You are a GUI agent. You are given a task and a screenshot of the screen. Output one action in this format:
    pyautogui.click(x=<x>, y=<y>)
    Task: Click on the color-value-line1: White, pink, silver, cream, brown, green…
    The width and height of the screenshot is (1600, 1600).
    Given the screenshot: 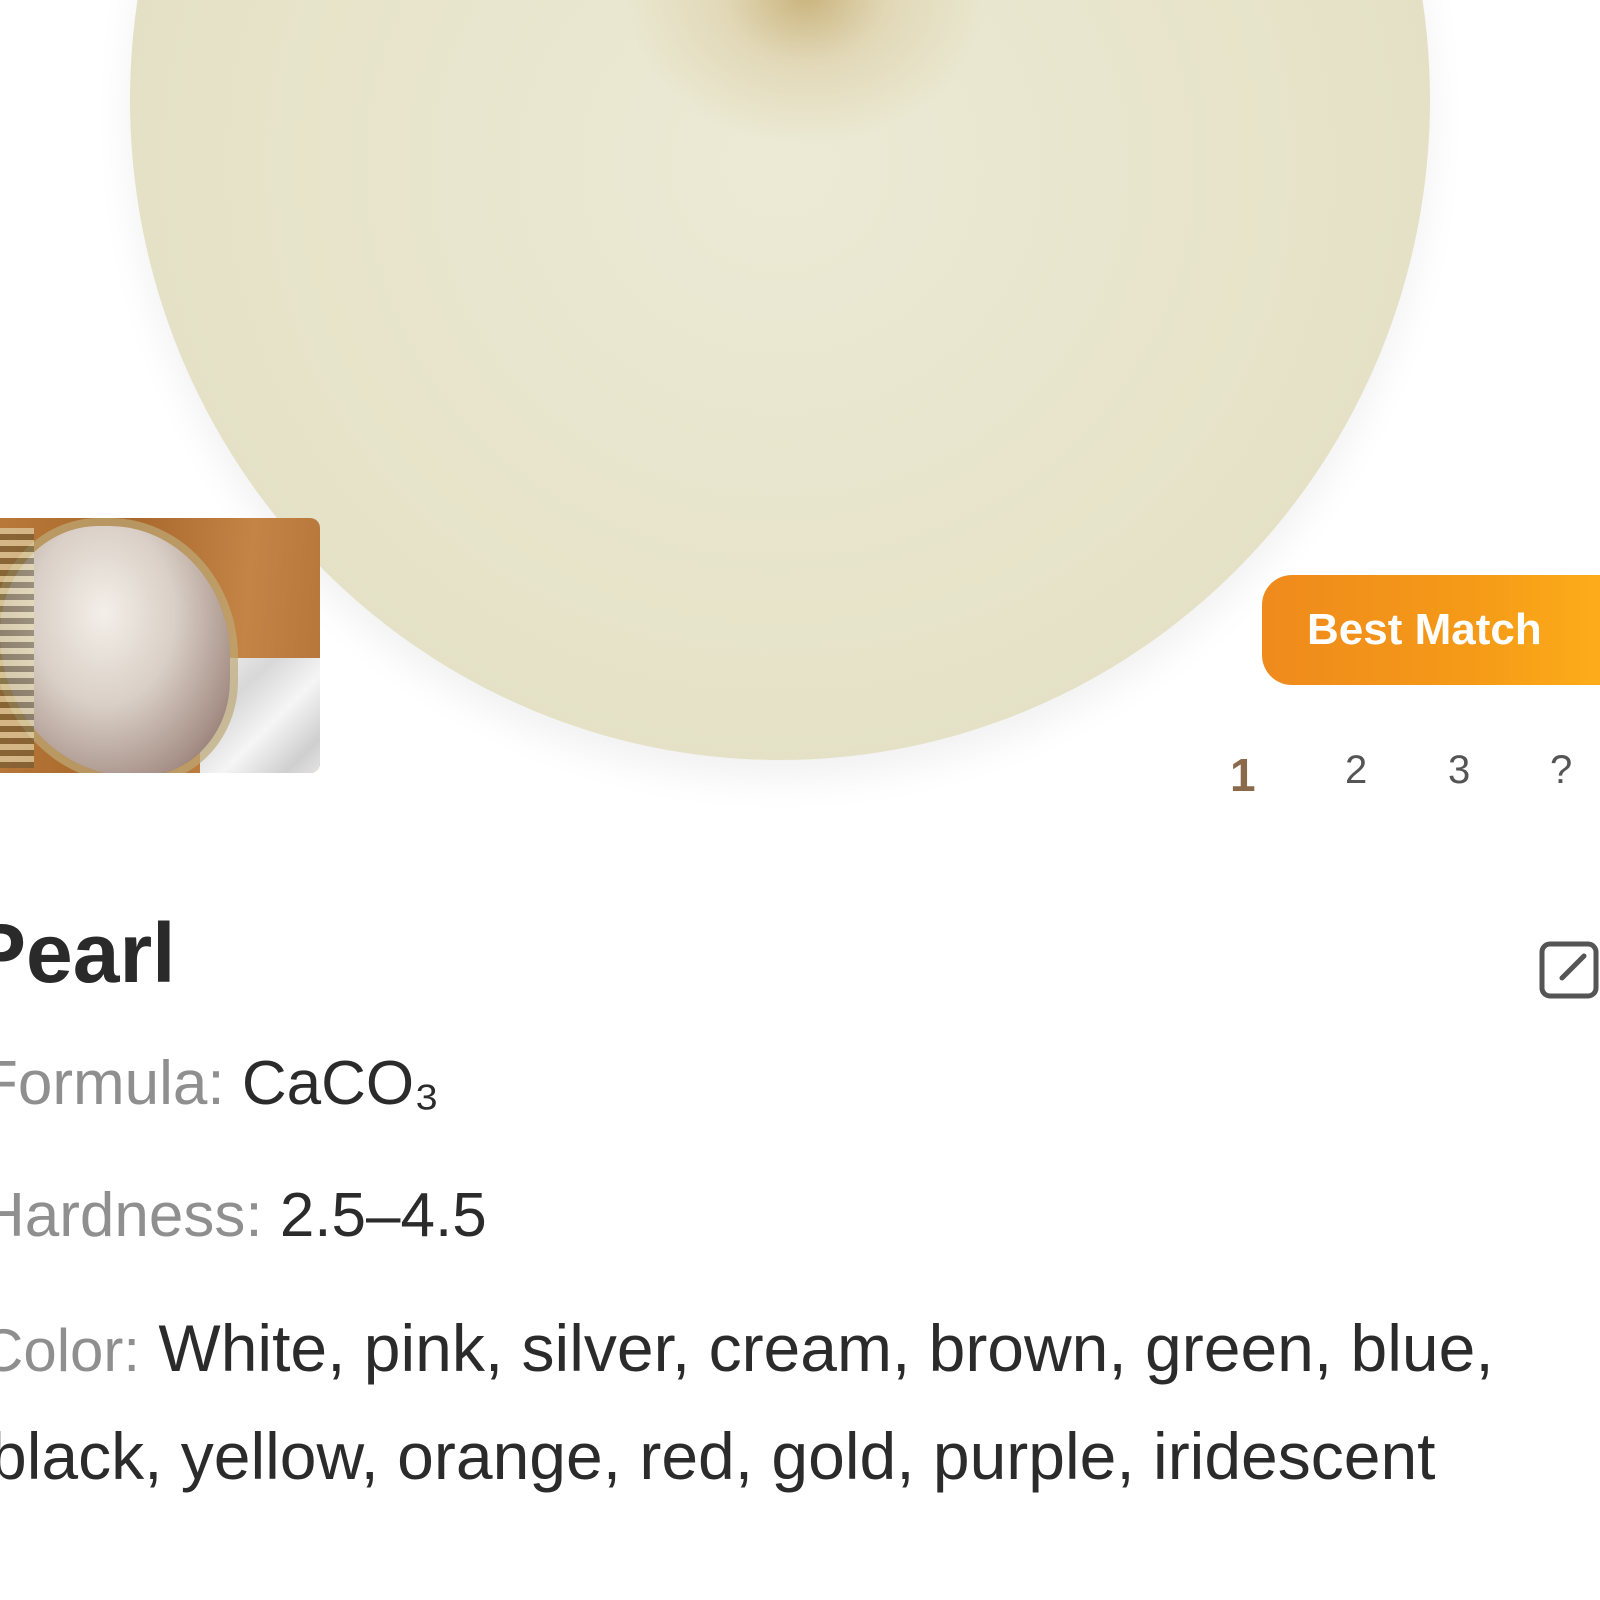 What is the action you would take?
    pyautogui.click(x=826, y=1348)
    